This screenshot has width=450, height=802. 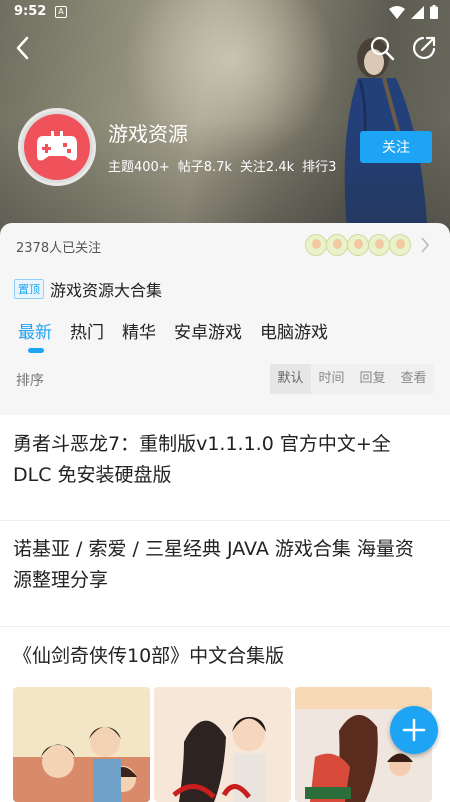 What do you see at coordinates (397, 12) in the screenshot?
I see `wifi-icon` at bounding box center [397, 12].